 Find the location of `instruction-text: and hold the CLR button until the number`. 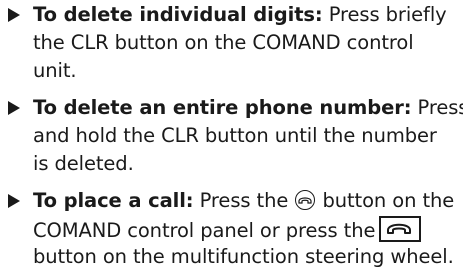

instruction-text: and hold the CLR button until the number is located at coordinates (235, 135).